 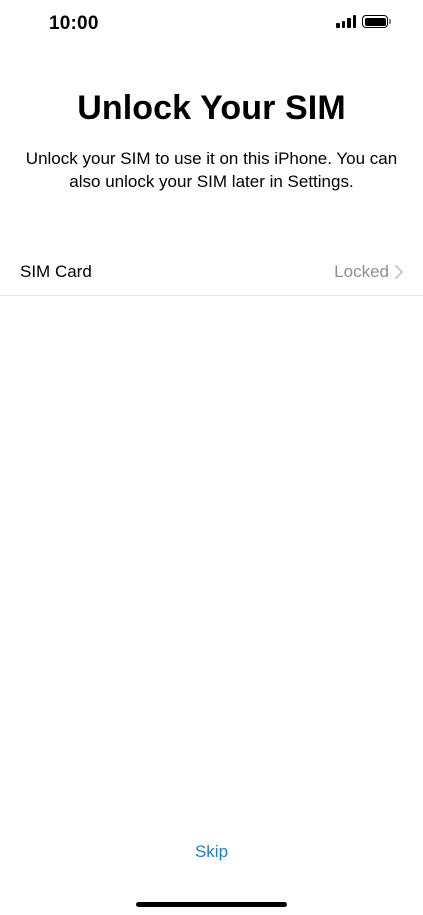 I want to click on status-bar: 10:00, so click(x=211, y=25).